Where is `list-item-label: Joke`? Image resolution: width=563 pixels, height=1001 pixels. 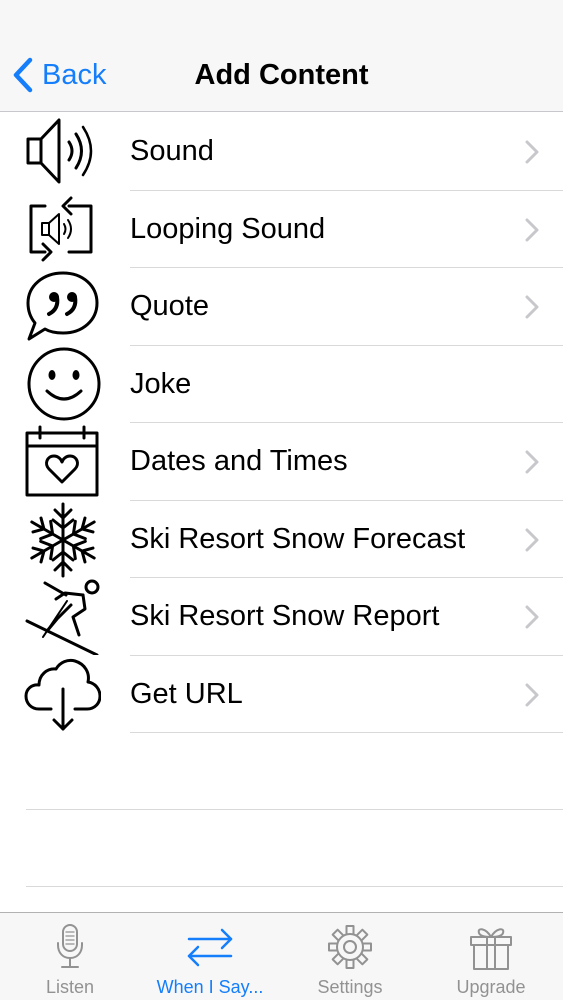 list-item-label: Joke is located at coordinates (161, 383).